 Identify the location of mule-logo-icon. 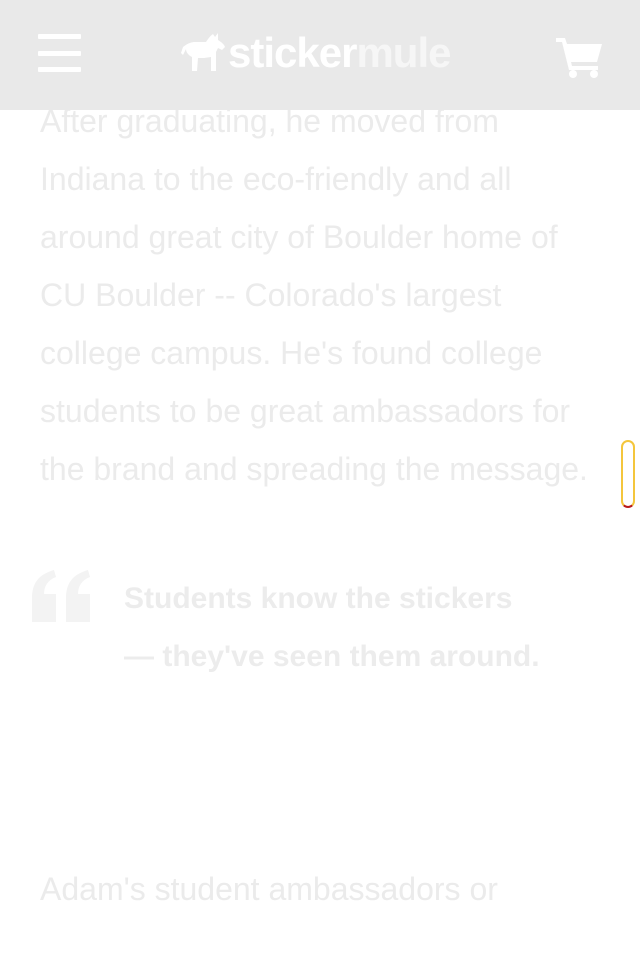
(203, 52).